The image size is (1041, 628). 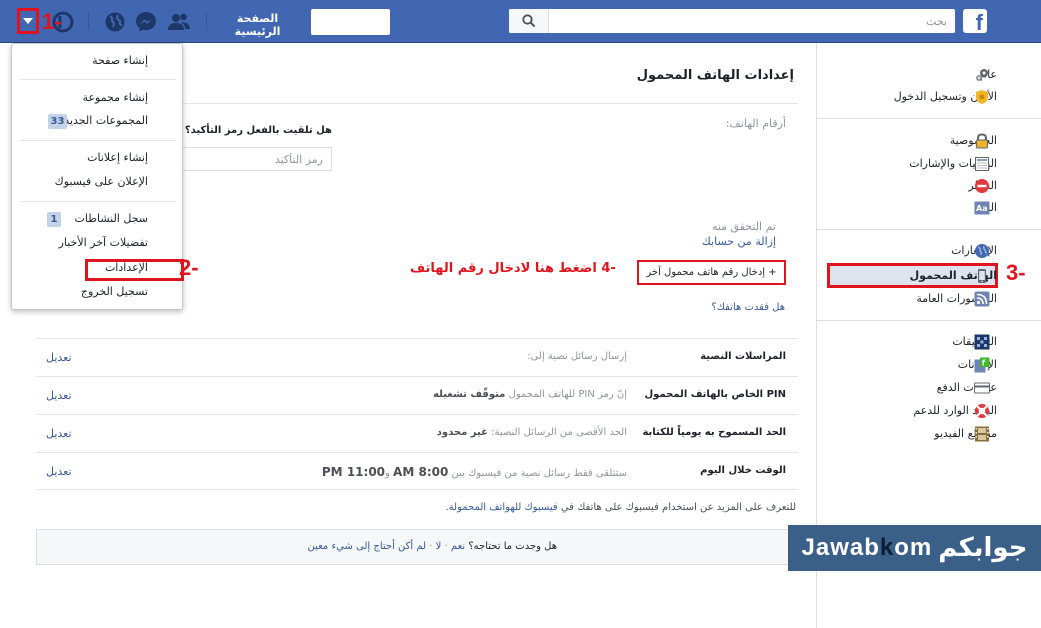 What do you see at coordinates (115, 97) in the screenshot?
I see `menu-item-create-group: إنشاء مجموعة` at bounding box center [115, 97].